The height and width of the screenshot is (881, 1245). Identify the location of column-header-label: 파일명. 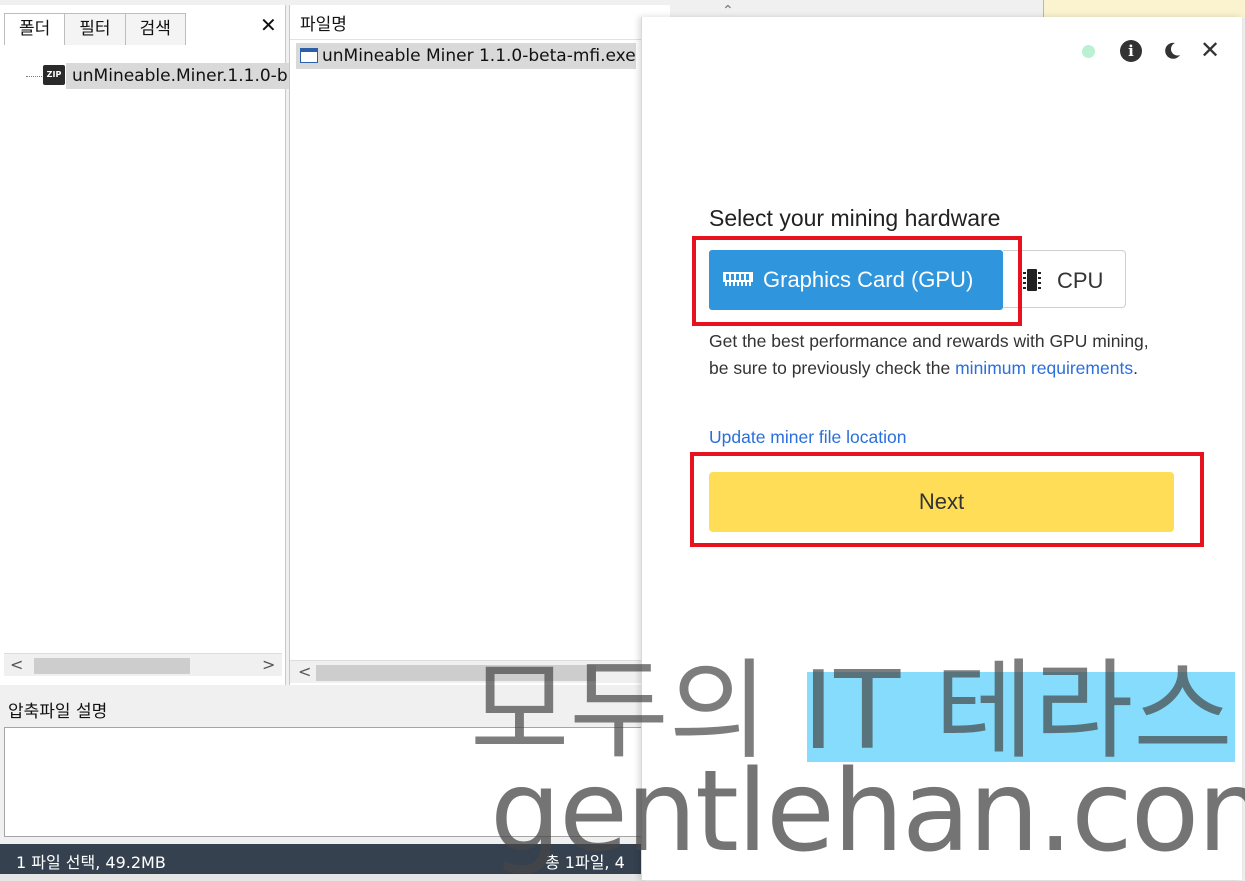
(323, 25).